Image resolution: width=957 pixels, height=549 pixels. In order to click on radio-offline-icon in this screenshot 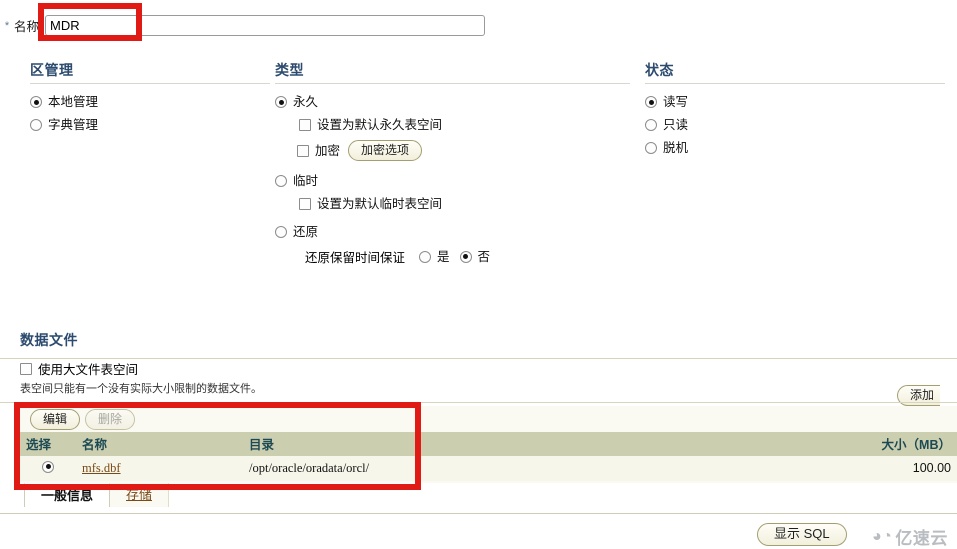, I will do `click(651, 148)`.